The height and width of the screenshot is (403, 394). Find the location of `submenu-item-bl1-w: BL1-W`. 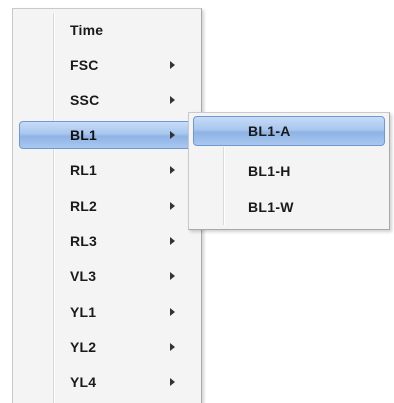

submenu-item-bl1-w: BL1-W is located at coordinates (289, 207).